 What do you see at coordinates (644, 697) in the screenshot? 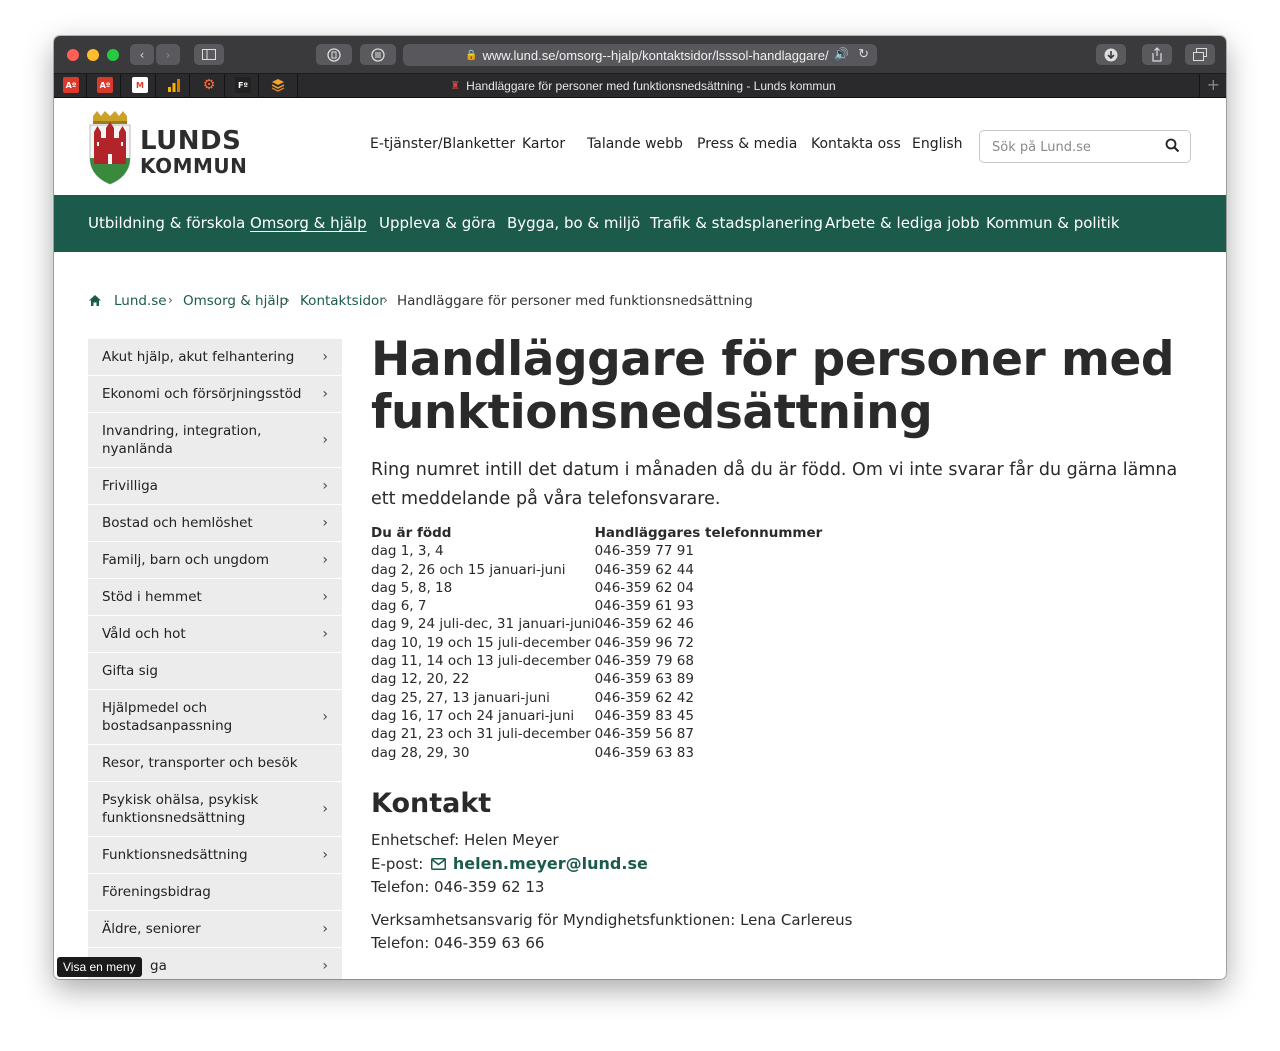
I see `phone-cell: 046-359 62 42` at bounding box center [644, 697].